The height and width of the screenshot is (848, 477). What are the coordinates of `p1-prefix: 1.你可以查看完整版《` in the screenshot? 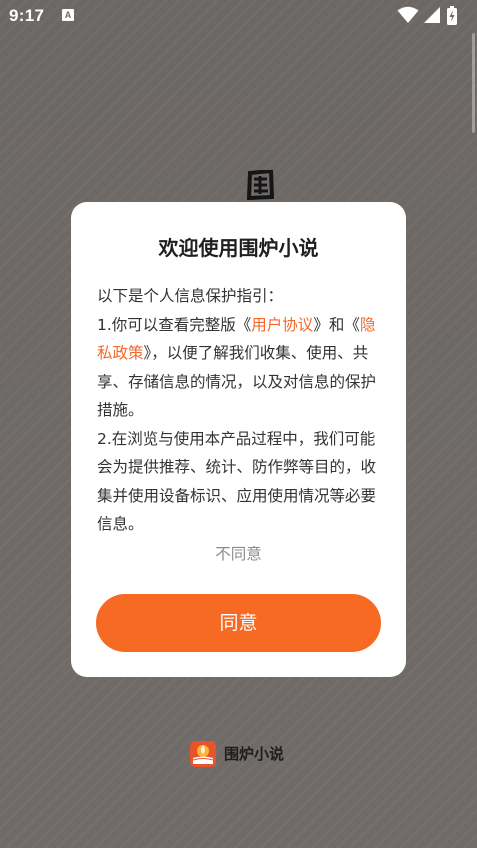 It's located at (174, 324).